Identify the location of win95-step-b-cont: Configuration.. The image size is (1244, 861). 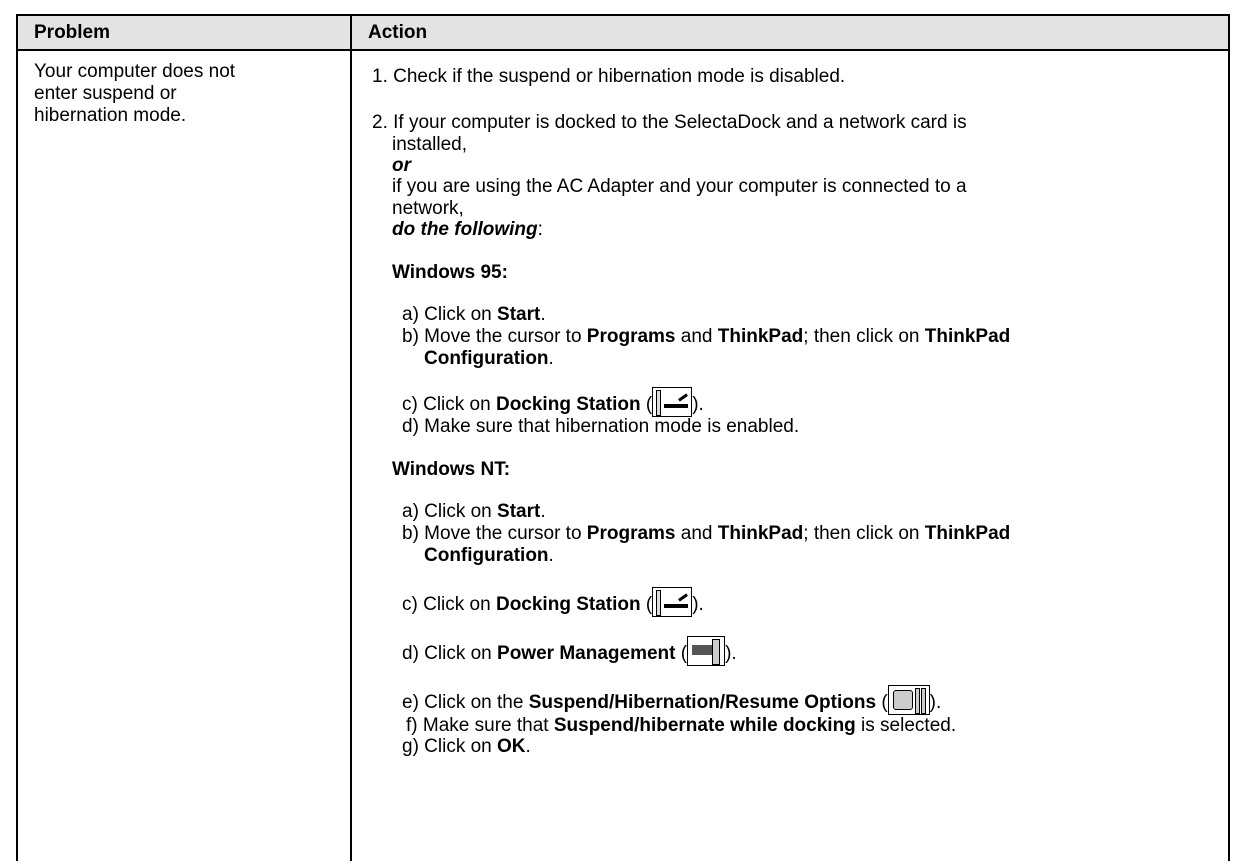
(489, 358).